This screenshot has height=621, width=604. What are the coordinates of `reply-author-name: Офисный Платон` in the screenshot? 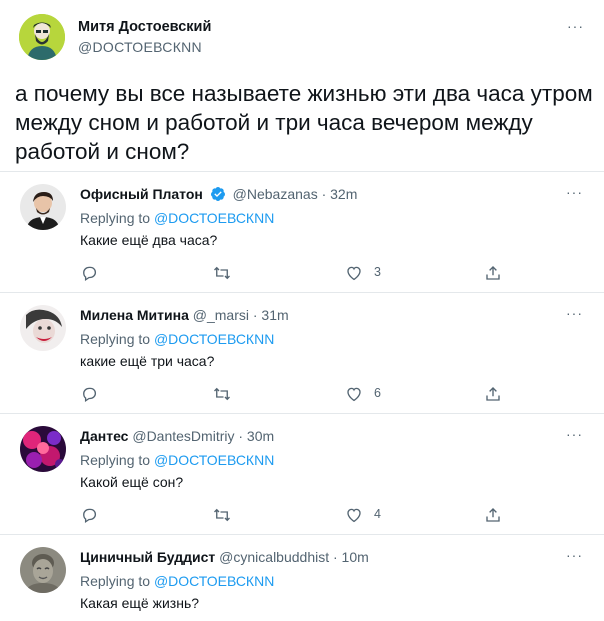 It's located at (141, 194).